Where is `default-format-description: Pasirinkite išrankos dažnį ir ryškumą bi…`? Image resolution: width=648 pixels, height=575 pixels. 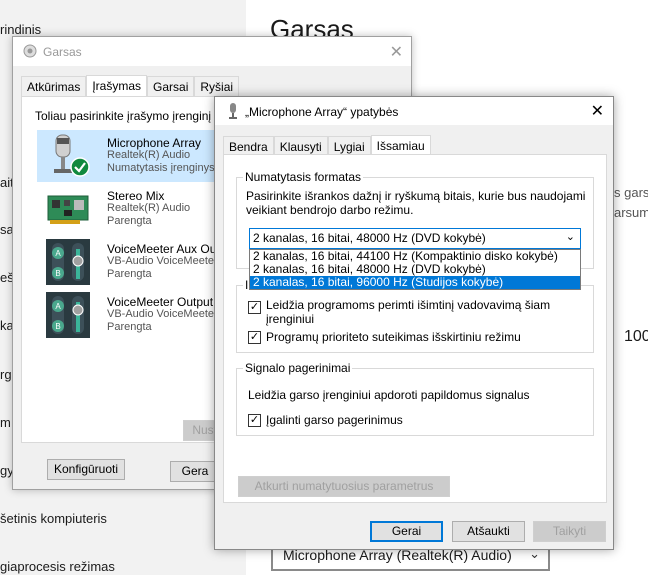 default-format-description: Pasirinkite išrankos dažnį ir ryškumą bi… is located at coordinates (416, 203).